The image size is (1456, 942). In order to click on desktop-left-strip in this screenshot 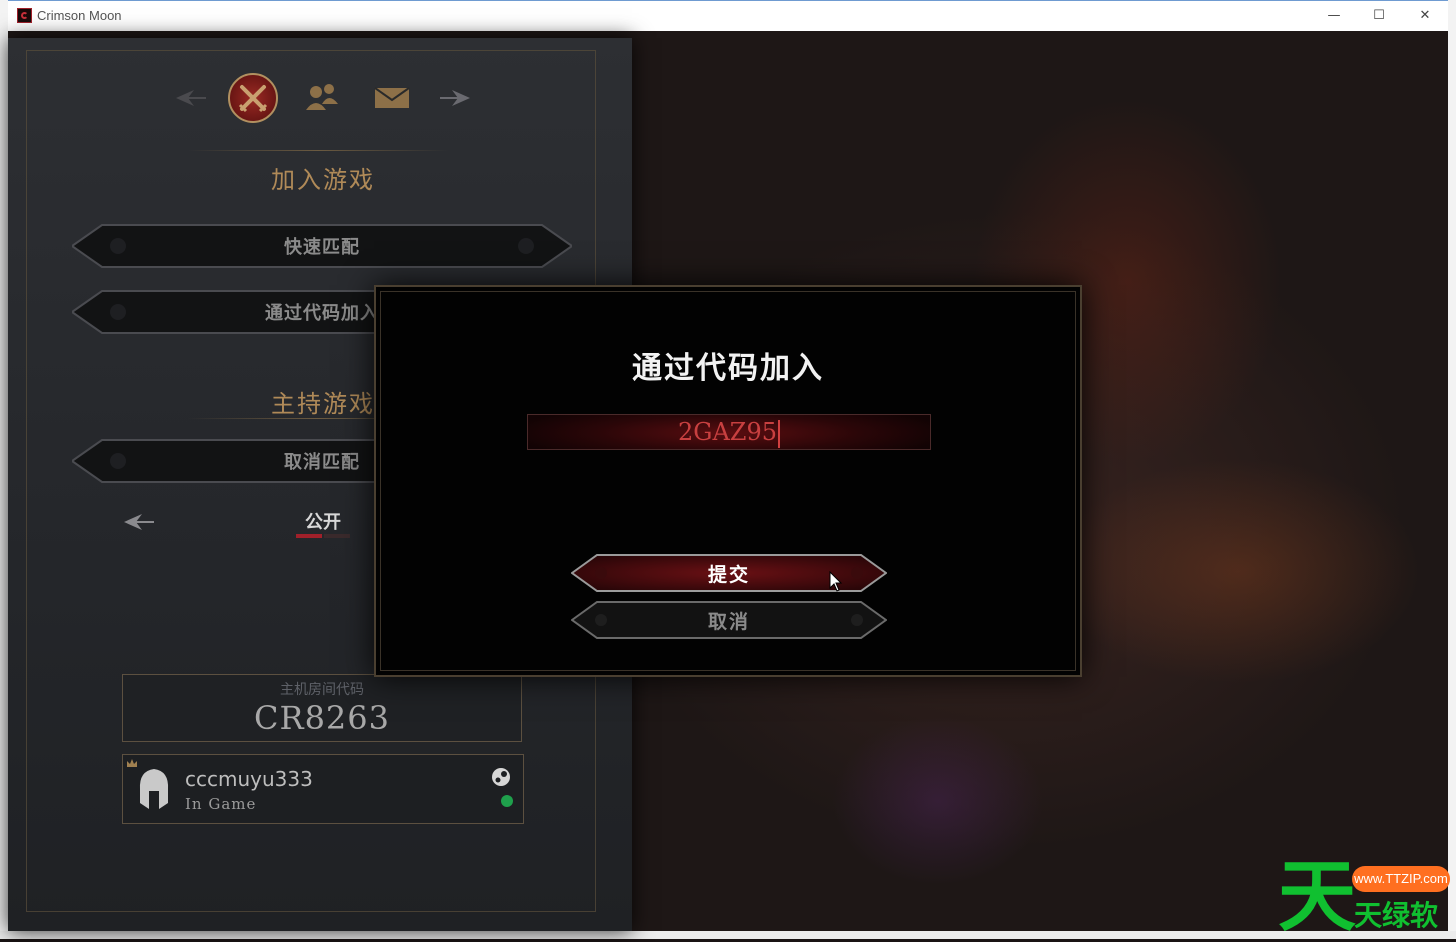, I will do `click(4, 469)`.